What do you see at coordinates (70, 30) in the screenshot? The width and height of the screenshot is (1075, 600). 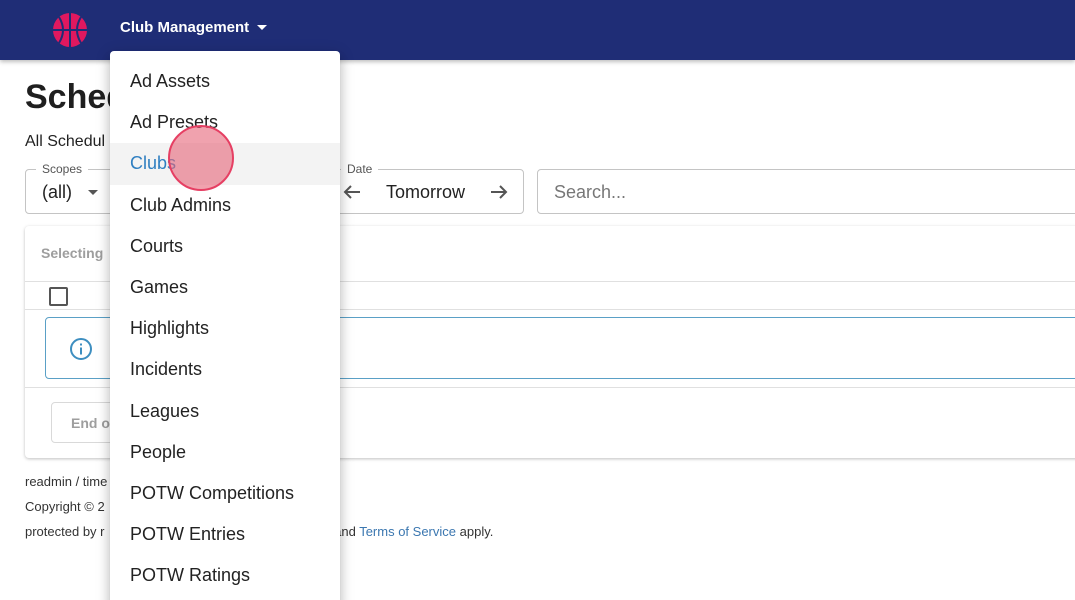 I see `basketball-logo-icon` at bounding box center [70, 30].